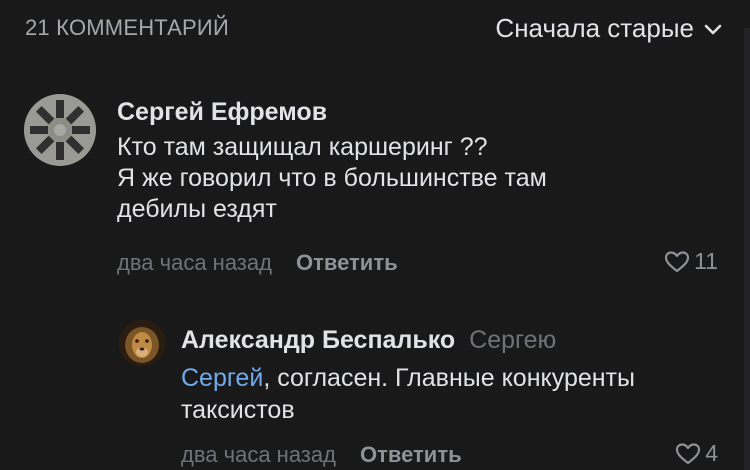 The width and height of the screenshot is (750, 470). What do you see at coordinates (706, 261) in the screenshot?
I see `like-count: 11` at bounding box center [706, 261].